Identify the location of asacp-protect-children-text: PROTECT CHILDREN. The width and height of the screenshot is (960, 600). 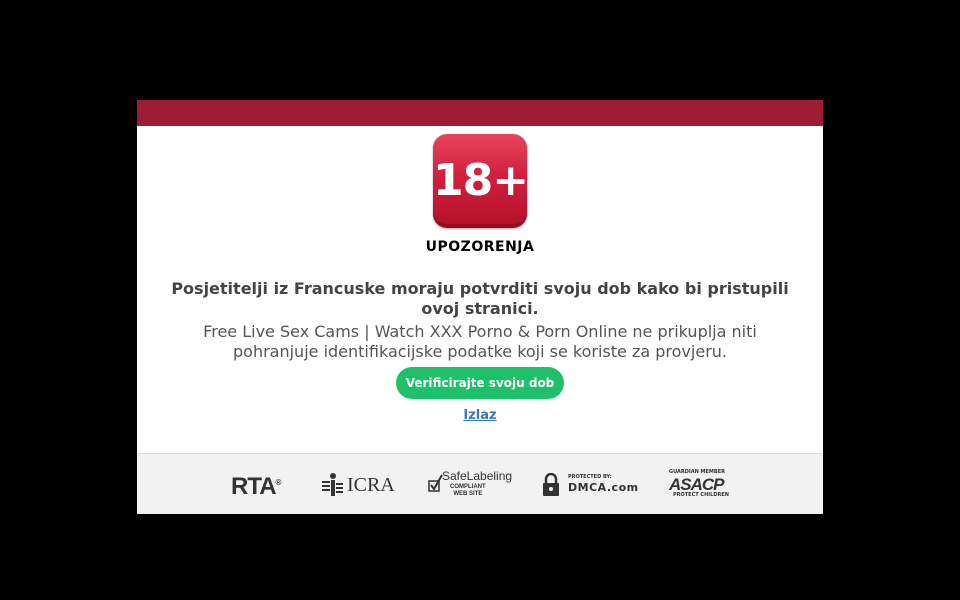
(701, 495).